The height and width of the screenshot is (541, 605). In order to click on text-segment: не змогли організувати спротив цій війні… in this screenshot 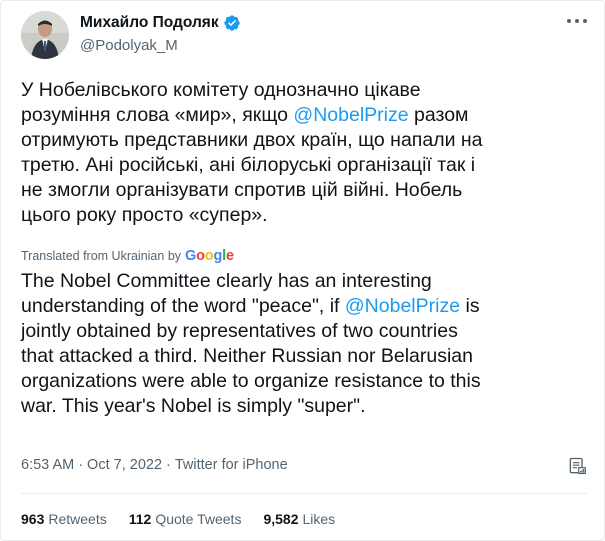, I will do `click(242, 190)`.